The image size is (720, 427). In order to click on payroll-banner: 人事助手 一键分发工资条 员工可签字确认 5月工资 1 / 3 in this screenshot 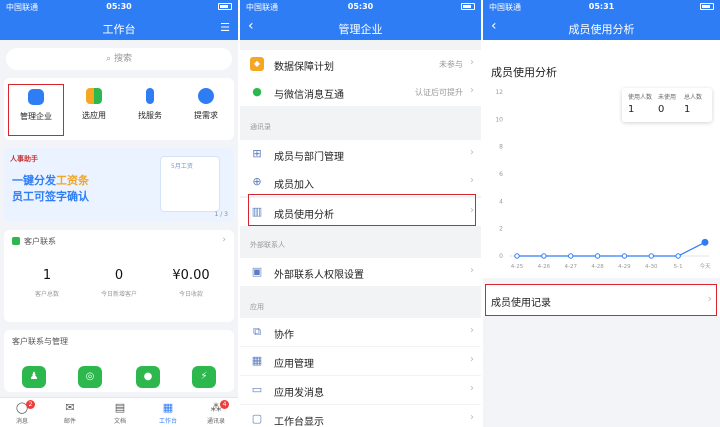, I will do `click(119, 185)`.